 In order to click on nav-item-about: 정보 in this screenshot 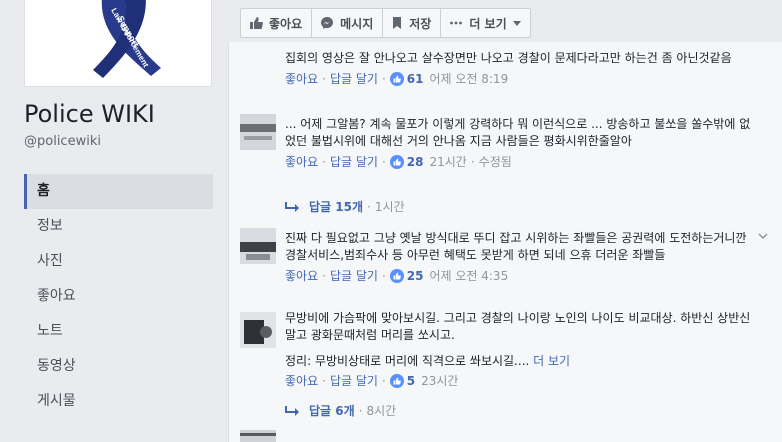, I will do `click(118, 226)`.